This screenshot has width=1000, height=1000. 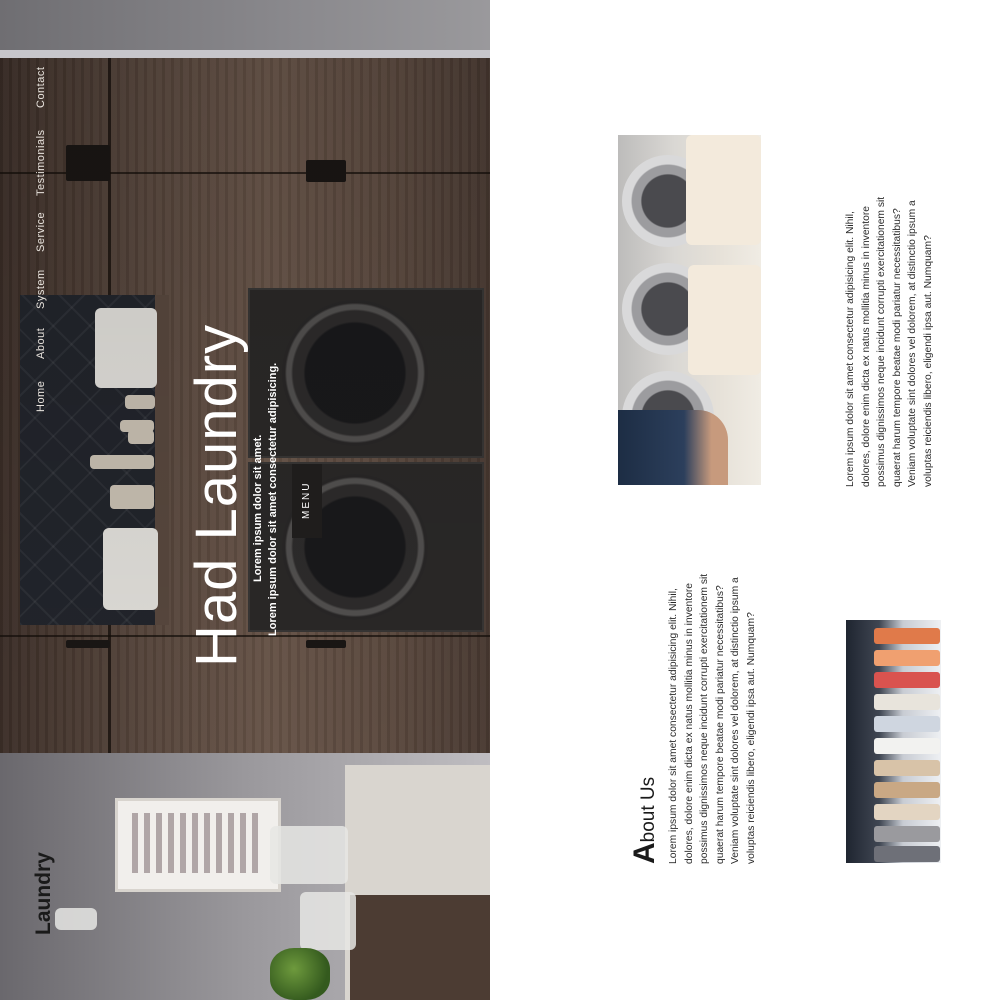 I want to click on nav-contact: Contact, so click(x=41, y=87).